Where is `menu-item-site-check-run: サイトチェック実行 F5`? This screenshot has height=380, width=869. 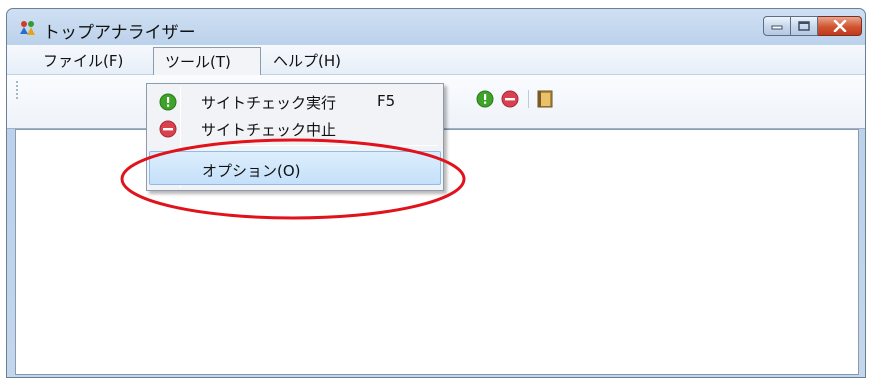 menu-item-site-check-run: サイトチェック実行 F5 is located at coordinates (295, 102).